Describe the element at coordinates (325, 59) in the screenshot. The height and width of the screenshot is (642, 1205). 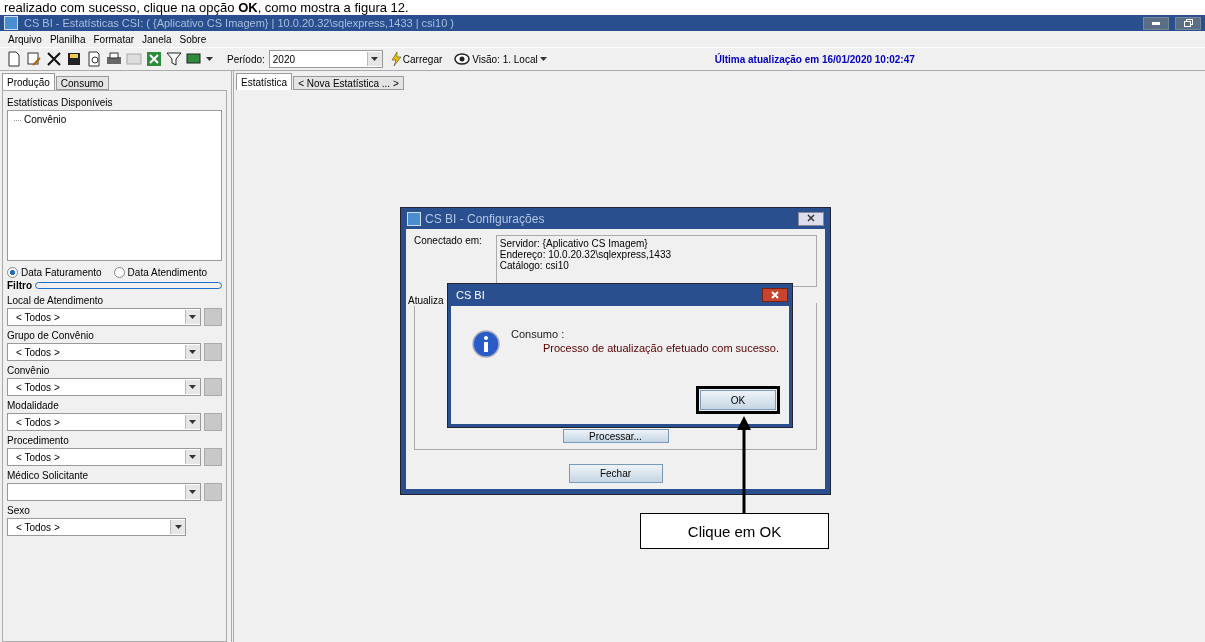
I see `period-dropdown: 2020` at that location.